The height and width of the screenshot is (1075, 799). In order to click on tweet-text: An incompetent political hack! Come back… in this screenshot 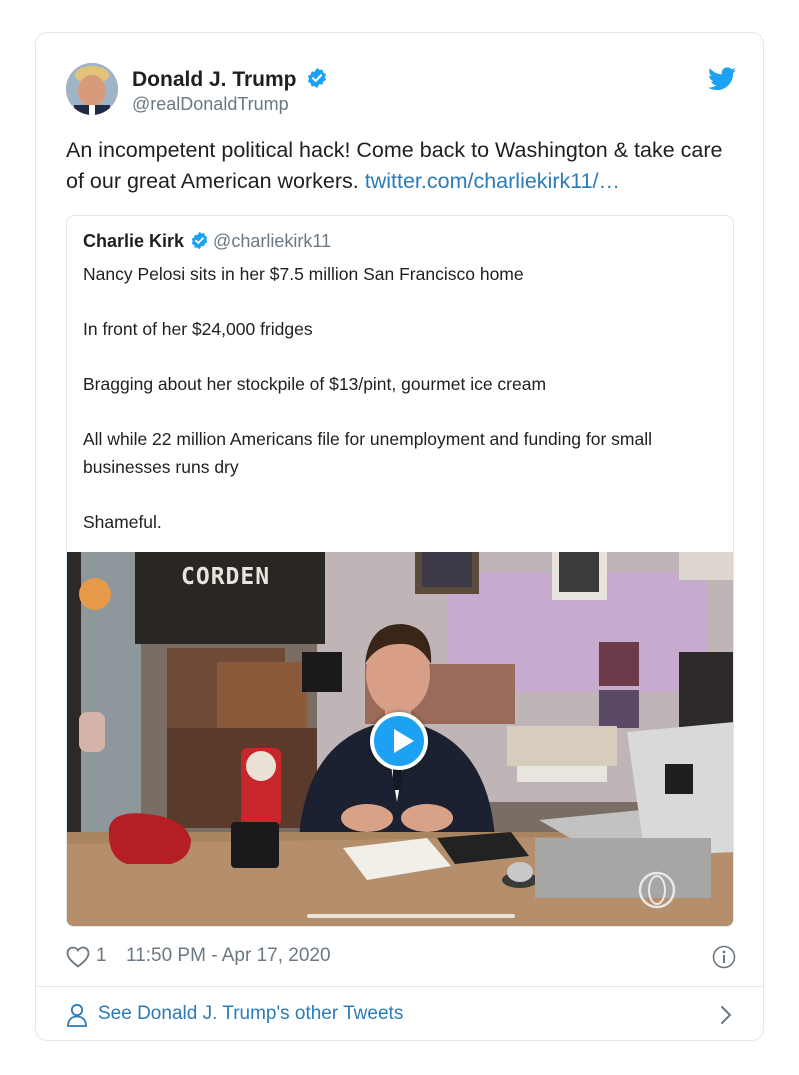, I will do `click(401, 166)`.